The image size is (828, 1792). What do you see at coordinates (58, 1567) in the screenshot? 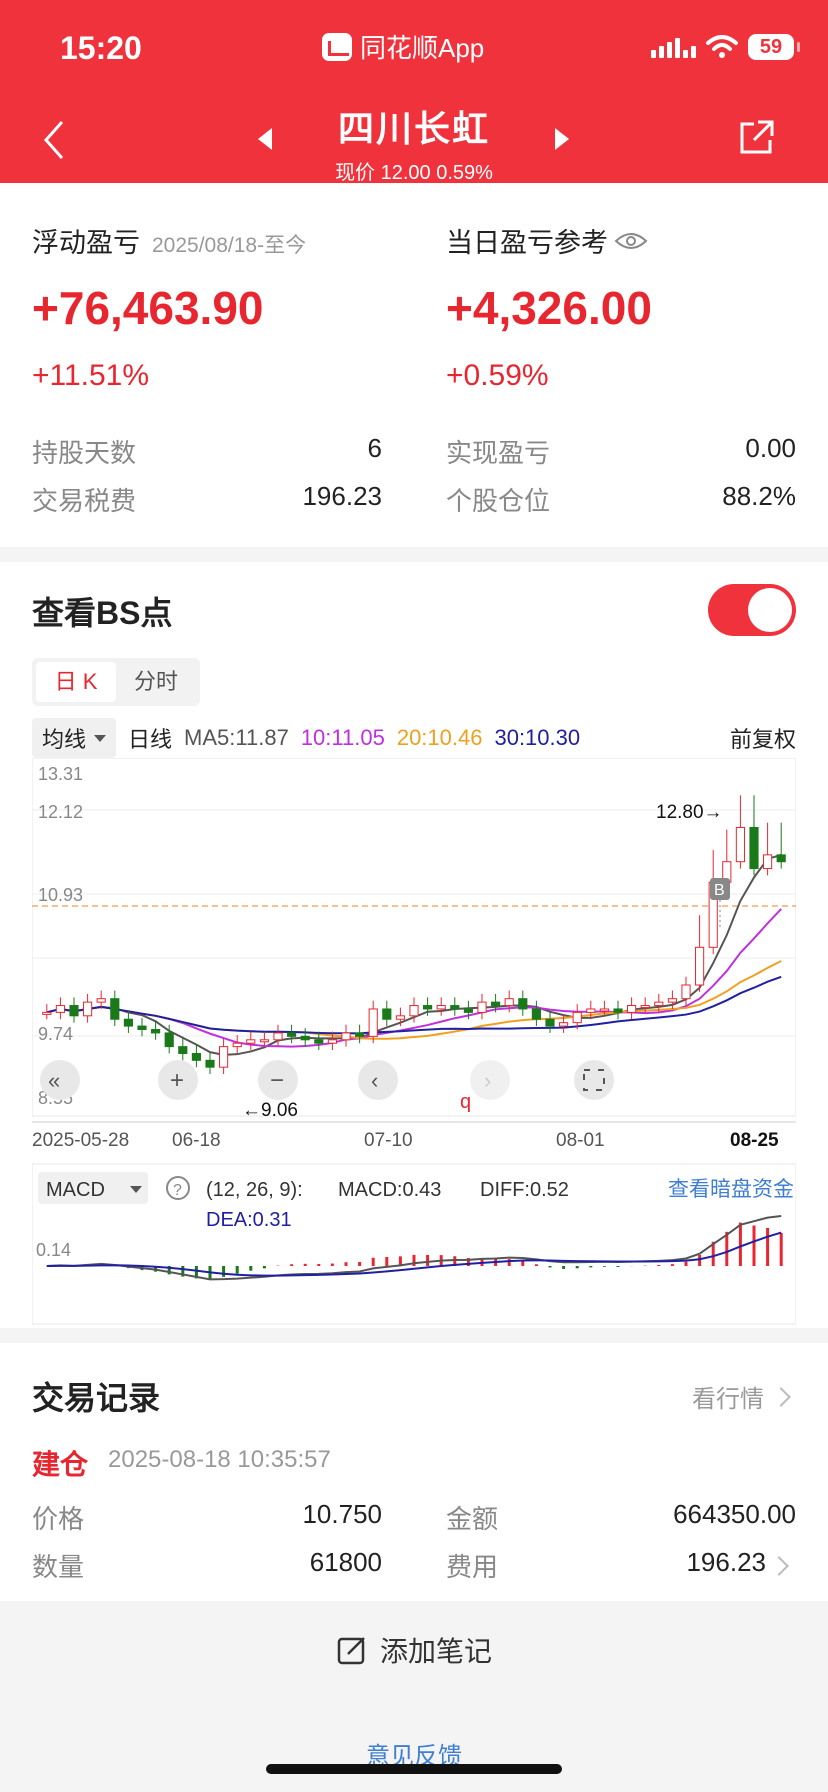
I see `quantity-label: 数量` at bounding box center [58, 1567].